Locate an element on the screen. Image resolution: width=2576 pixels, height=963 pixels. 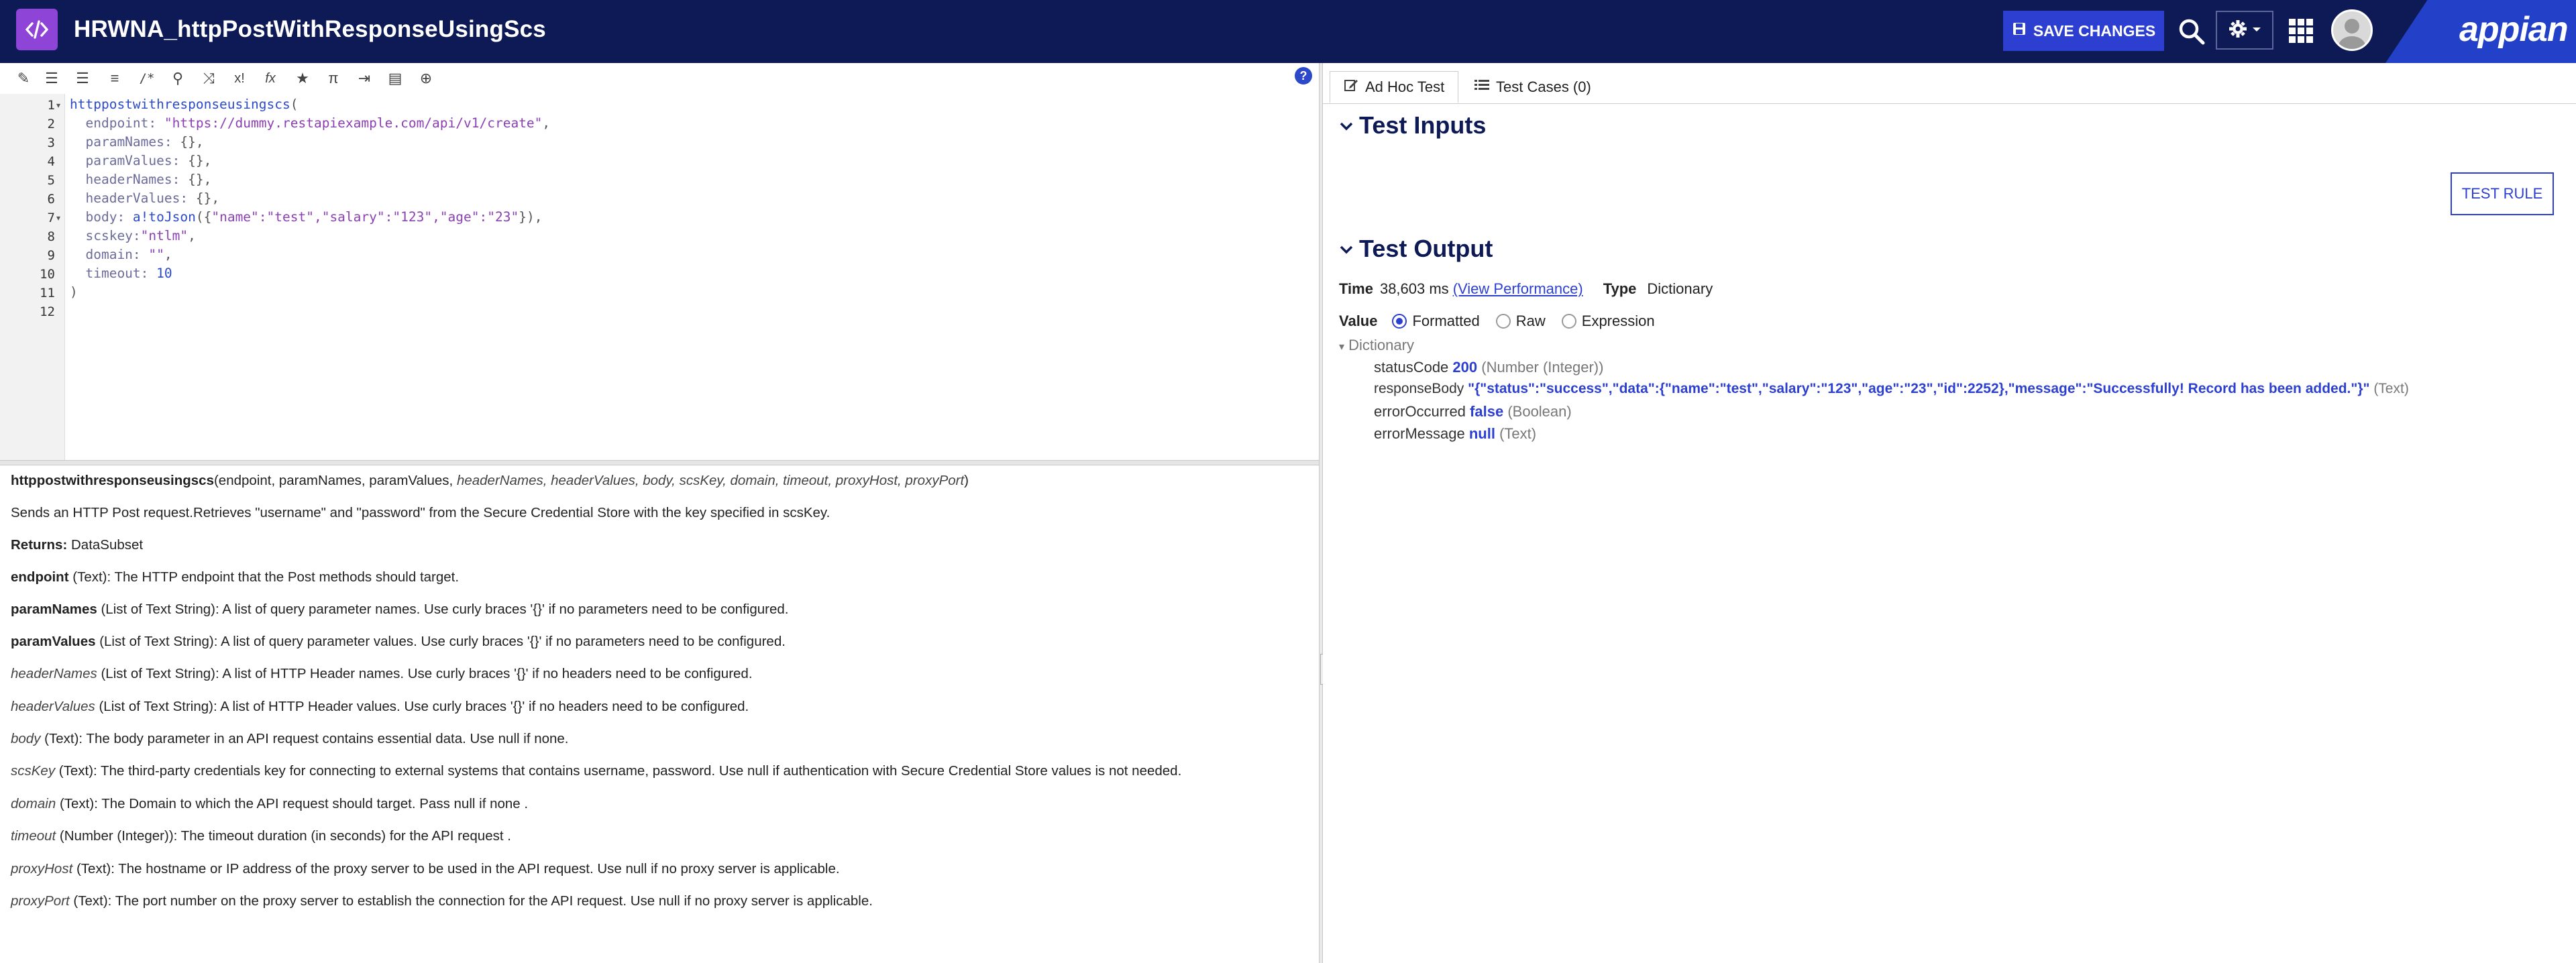
search-icon is located at coordinates (2191, 31).